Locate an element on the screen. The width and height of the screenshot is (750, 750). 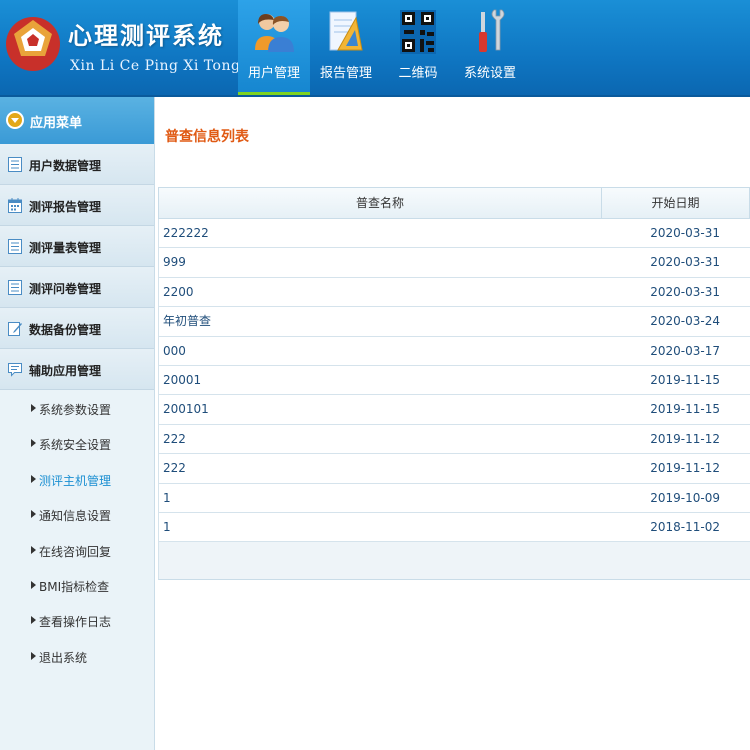
page-title: 普查信息列表 is located at coordinates (207, 137).